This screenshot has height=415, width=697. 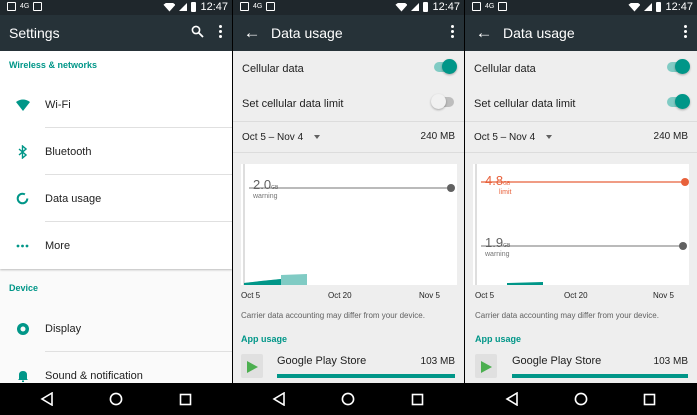 I want to click on cell-signal-icon, so click(x=648, y=7).